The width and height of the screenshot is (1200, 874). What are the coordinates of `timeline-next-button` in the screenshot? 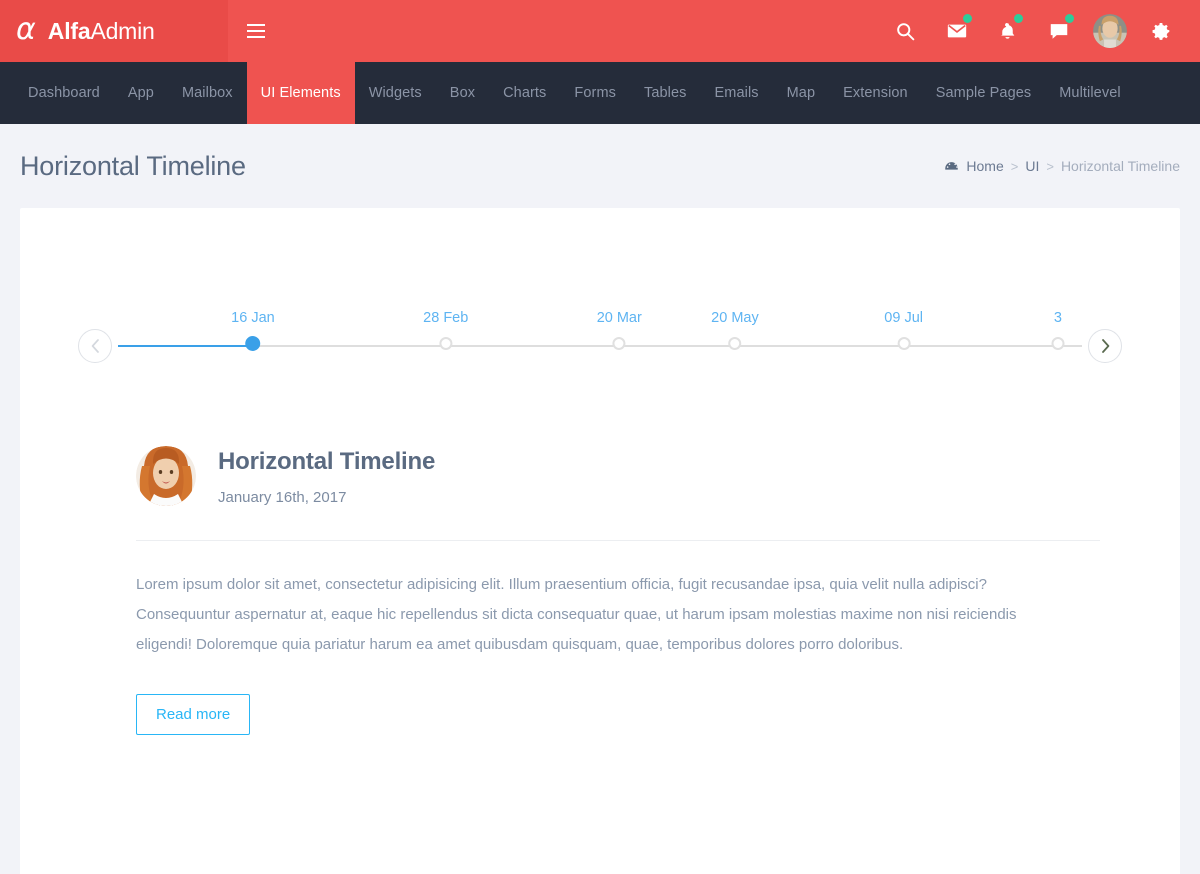 It's located at (1105, 346).